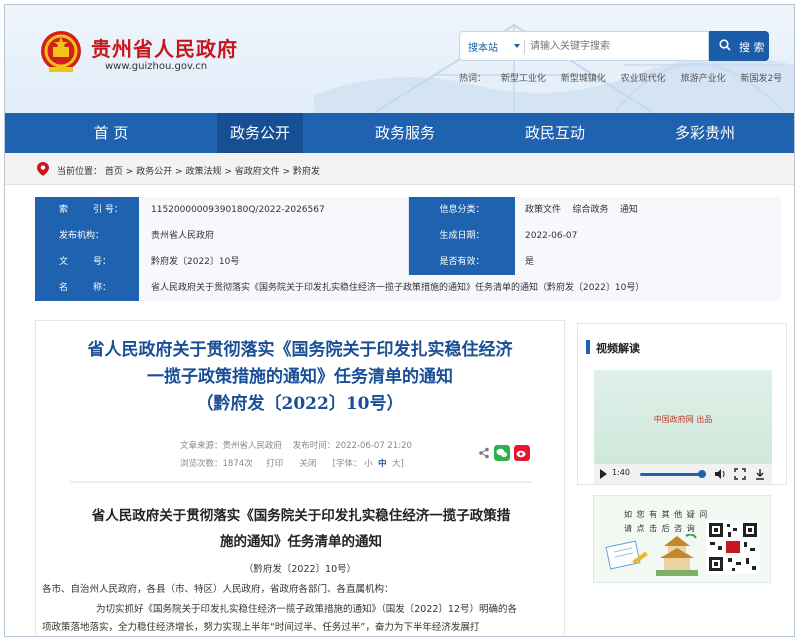 The height and width of the screenshot is (641, 799). I want to click on location-pin-icon, so click(43, 169).